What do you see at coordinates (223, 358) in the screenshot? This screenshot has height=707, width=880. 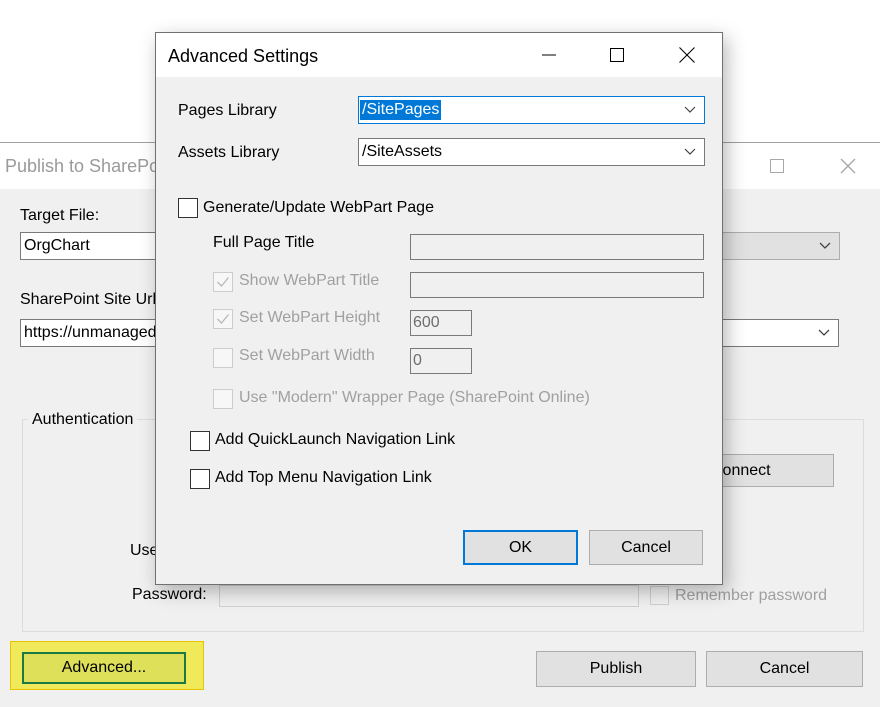 I see `set-webpart-width-checkbox` at bounding box center [223, 358].